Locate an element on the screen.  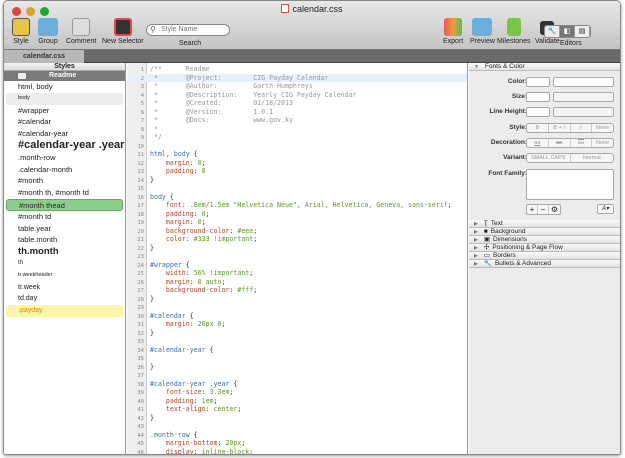
font-family-list is located at coordinates (570, 184).